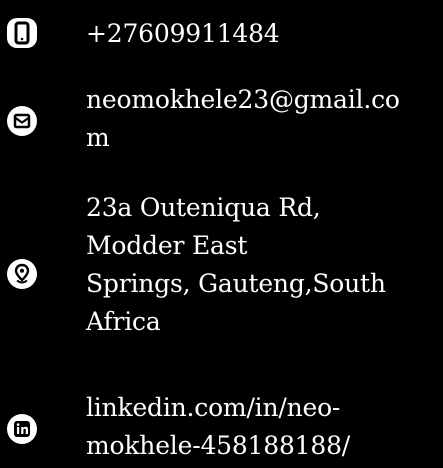 This screenshot has height=468, width=443. What do you see at coordinates (218, 427) in the screenshot?
I see `linkedin-url: linkedin.com/in/neo- mokhele-458188188/` at bounding box center [218, 427].